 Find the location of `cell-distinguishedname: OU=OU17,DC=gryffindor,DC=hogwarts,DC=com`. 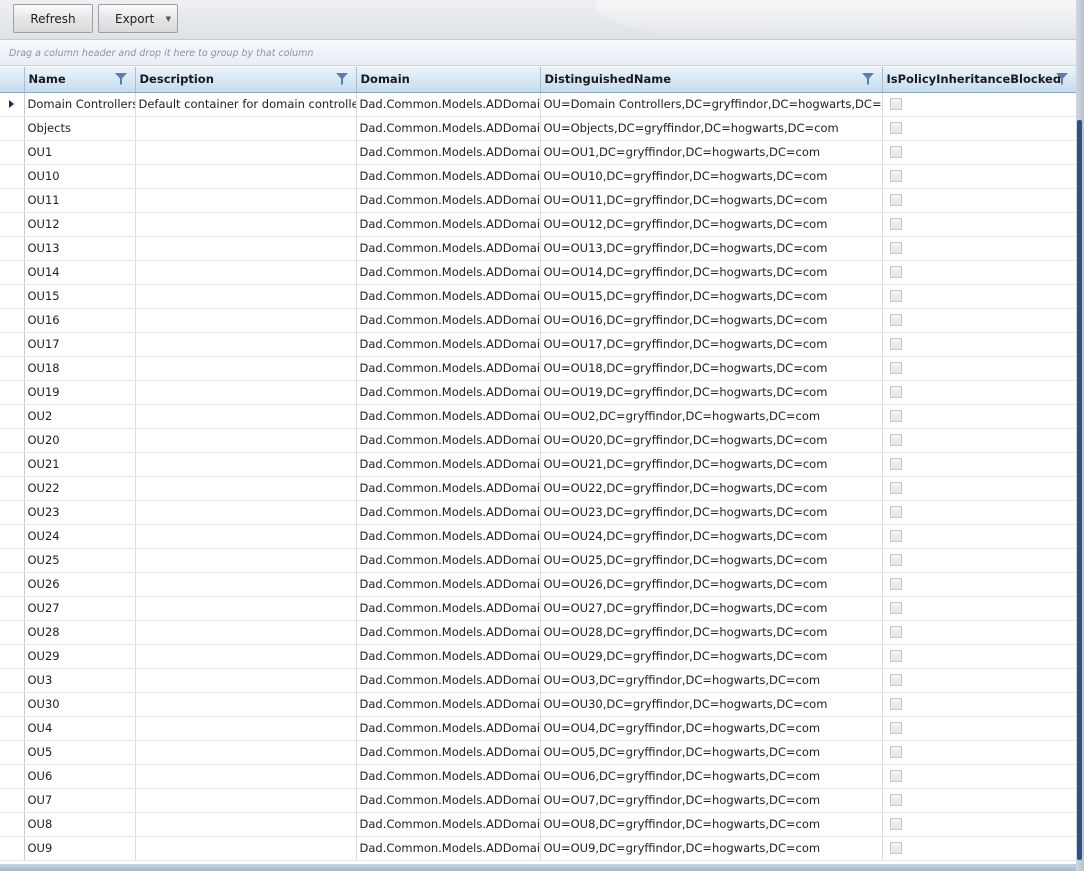

cell-distinguishedname: OU=OU17,DC=gryffindor,DC=hogwarts,DC=com is located at coordinates (711, 344).